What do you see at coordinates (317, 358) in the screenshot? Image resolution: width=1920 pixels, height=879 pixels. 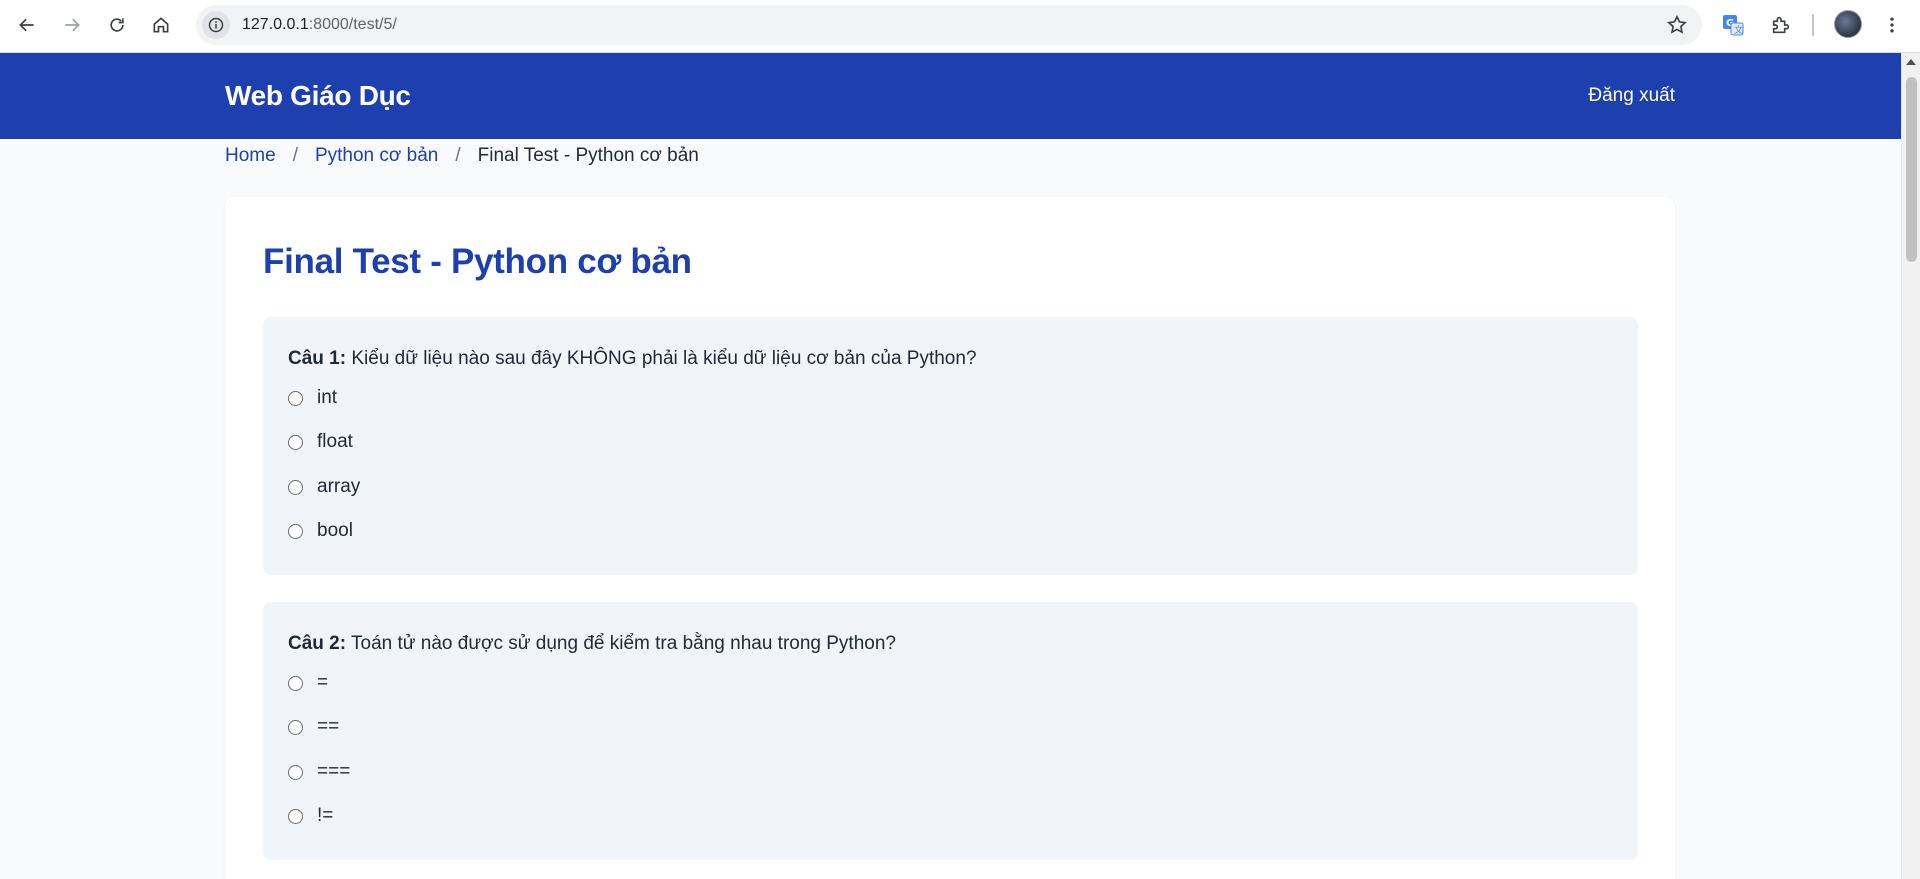 I see `question-number: Câu 1:` at bounding box center [317, 358].